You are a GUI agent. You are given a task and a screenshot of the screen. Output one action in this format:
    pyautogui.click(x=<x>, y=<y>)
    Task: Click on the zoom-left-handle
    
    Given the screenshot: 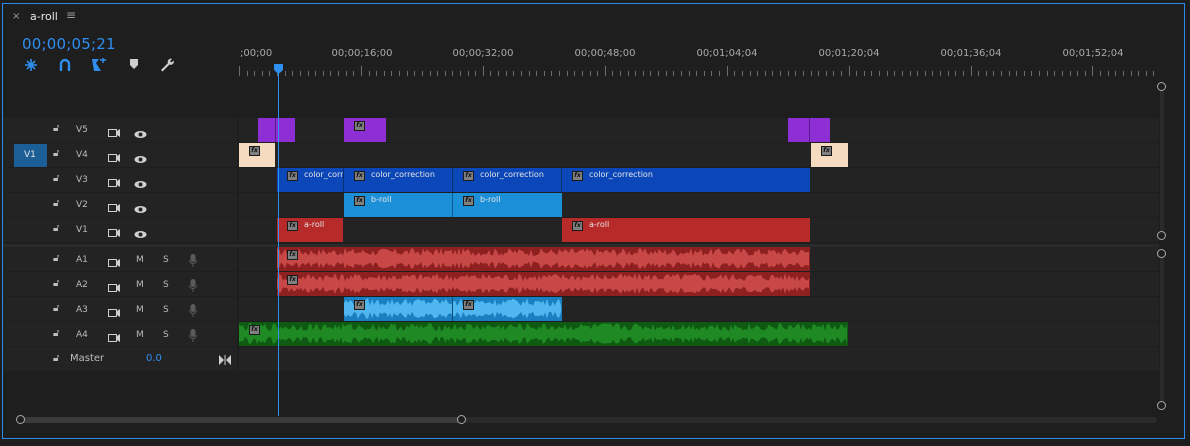 What is the action you would take?
    pyautogui.click(x=20, y=419)
    